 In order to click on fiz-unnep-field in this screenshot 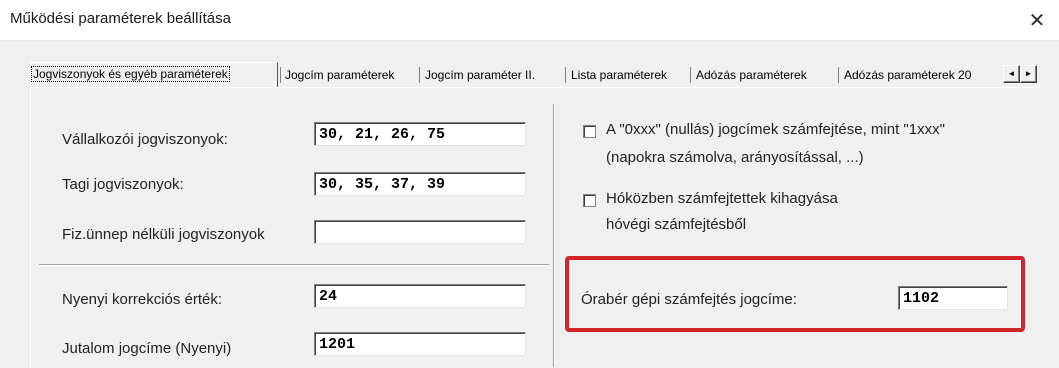, I will do `click(420, 232)`.